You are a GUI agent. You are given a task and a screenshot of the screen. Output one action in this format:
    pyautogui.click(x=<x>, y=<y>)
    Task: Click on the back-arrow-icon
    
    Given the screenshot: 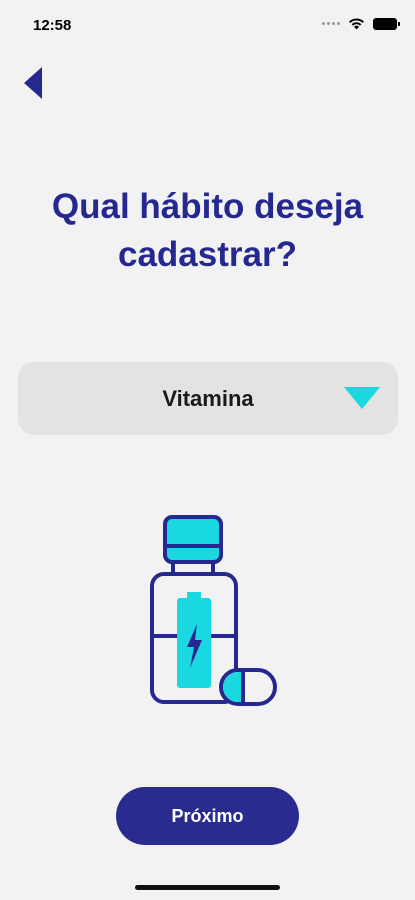 What is the action you would take?
    pyautogui.click(x=33, y=83)
    